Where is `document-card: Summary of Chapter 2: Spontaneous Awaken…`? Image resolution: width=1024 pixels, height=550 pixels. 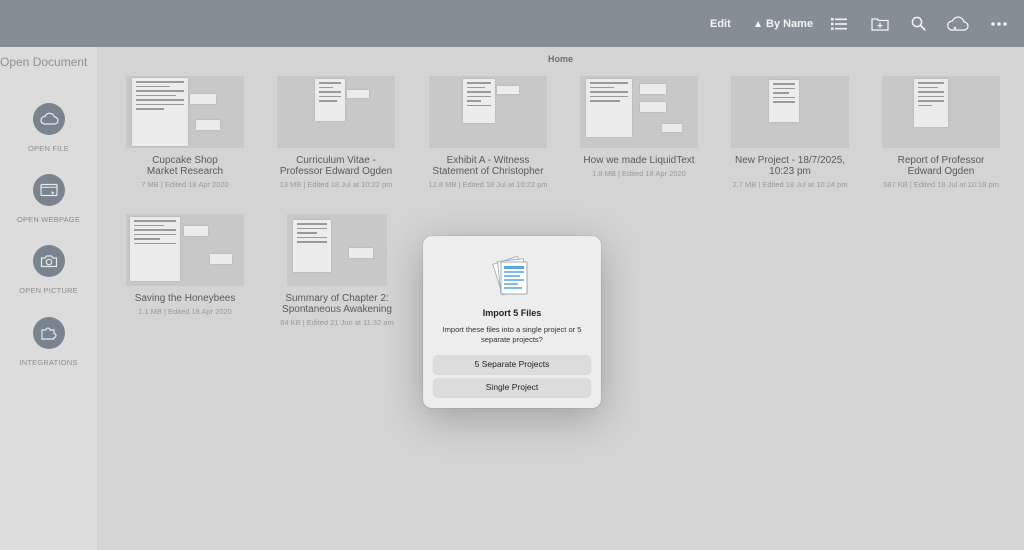
document-card: Summary of Chapter 2: Spontaneous Awaken… is located at coordinates (337, 270).